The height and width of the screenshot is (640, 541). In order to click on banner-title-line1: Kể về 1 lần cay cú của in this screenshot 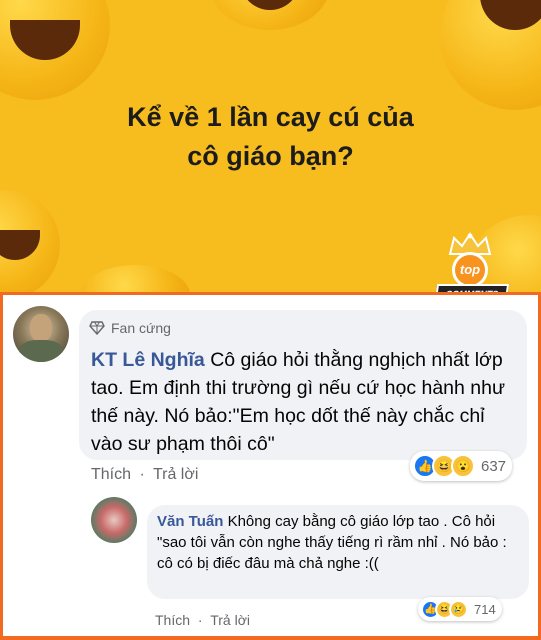, I will do `click(270, 117)`.